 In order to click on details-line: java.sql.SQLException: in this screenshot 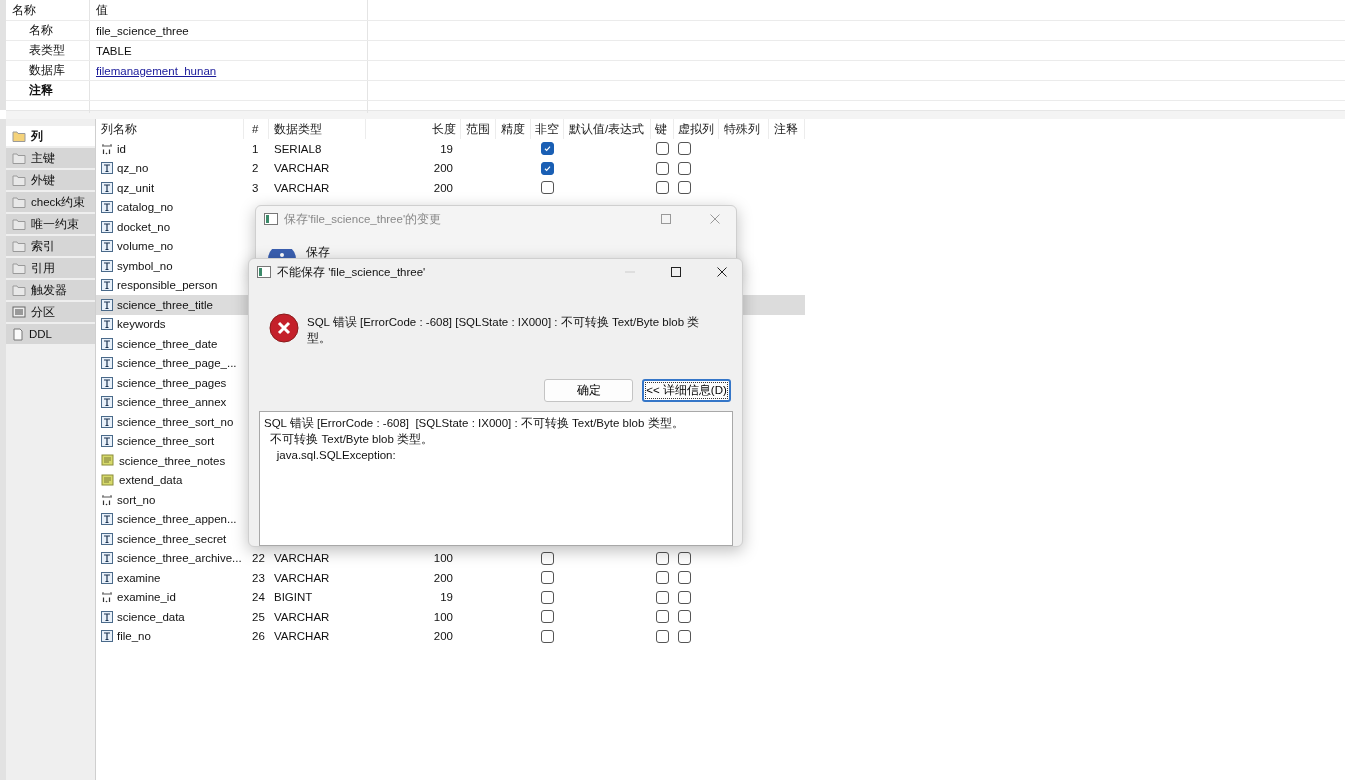, I will do `click(335, 455)`.